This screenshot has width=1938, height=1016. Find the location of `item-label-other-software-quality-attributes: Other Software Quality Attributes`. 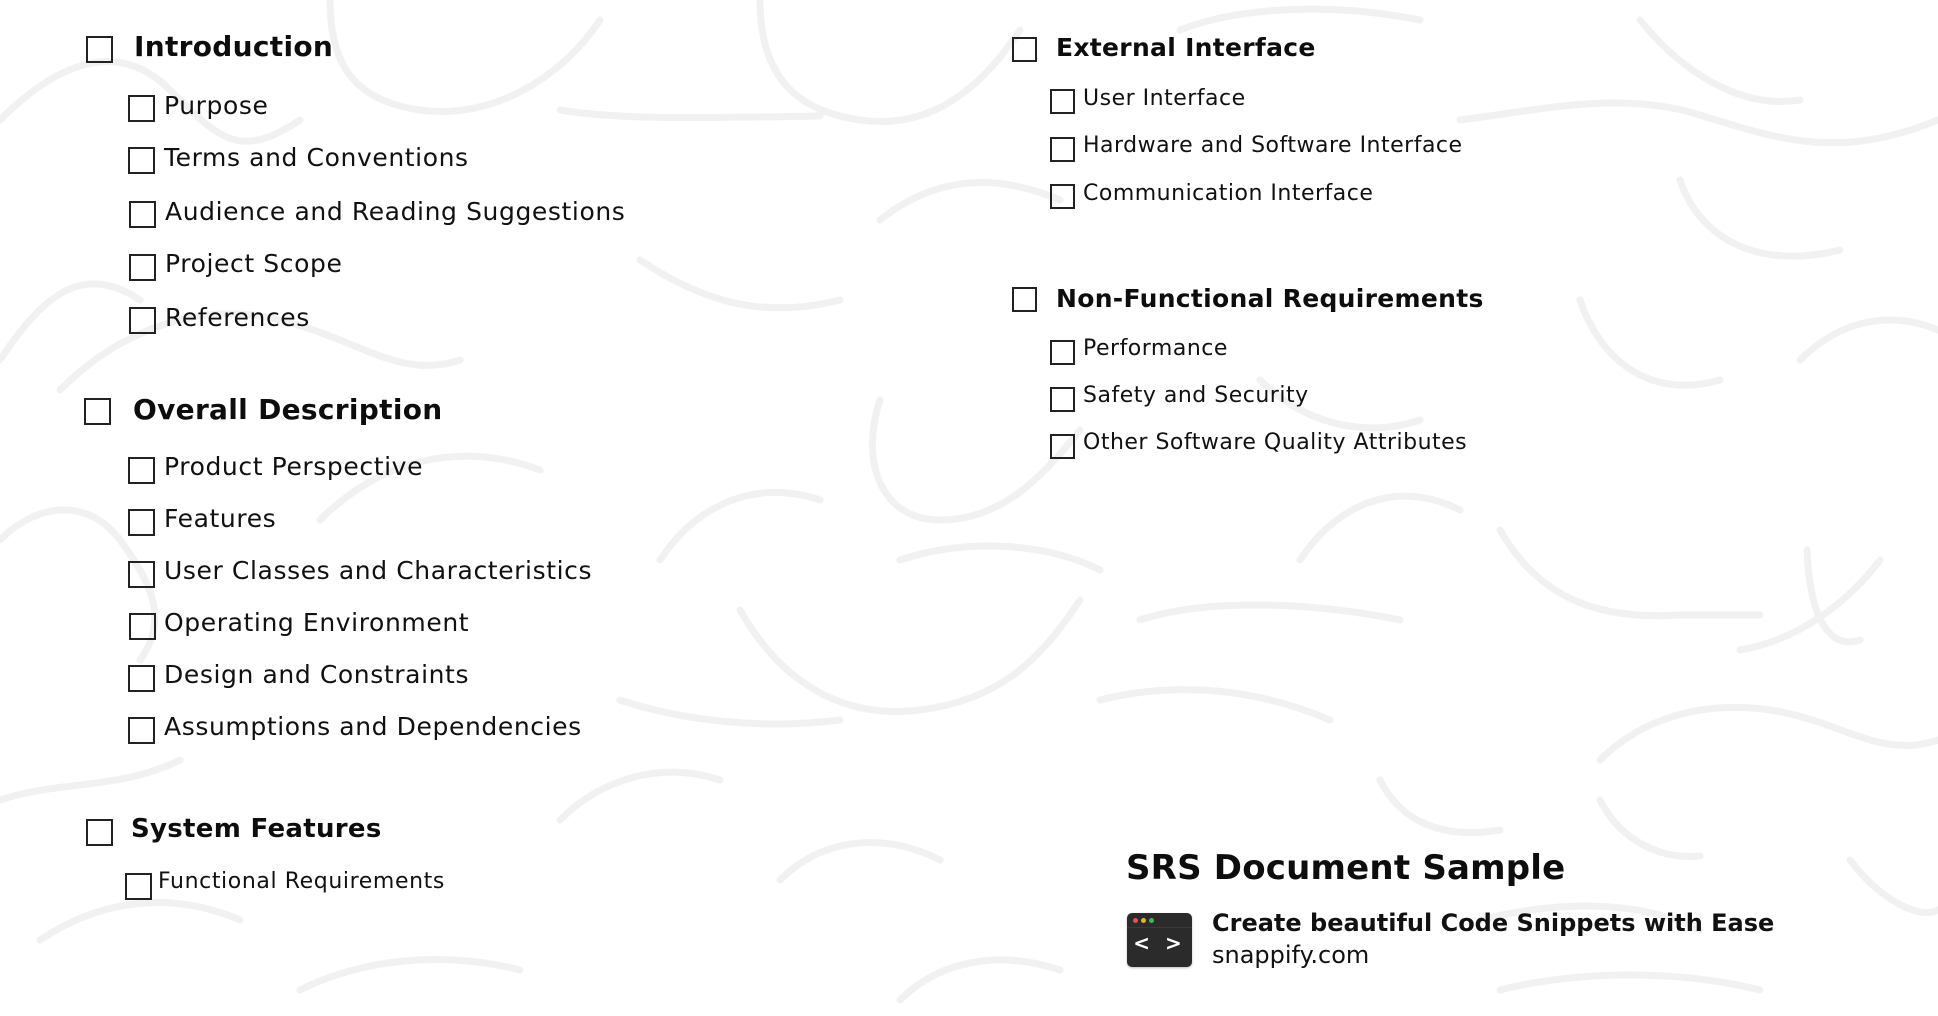

item-label-other-software-quality-attributes: Other Software Quality Attributes is located at coordinates (1275, 442).